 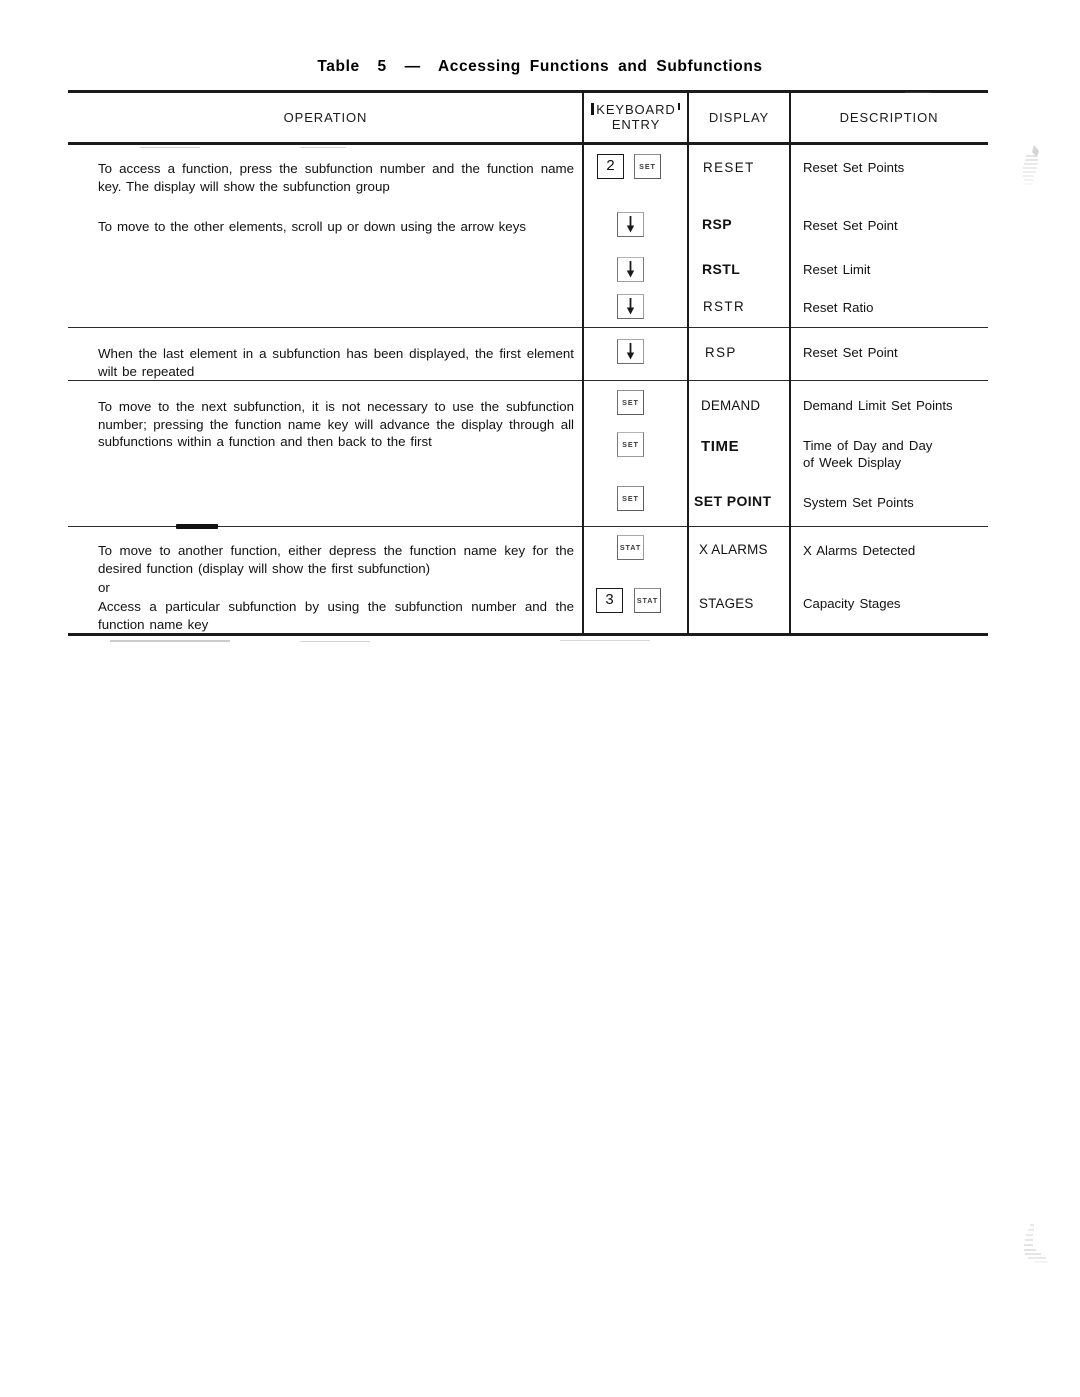 I want to click on title-prefix: Table, so click(x=338, y=66).